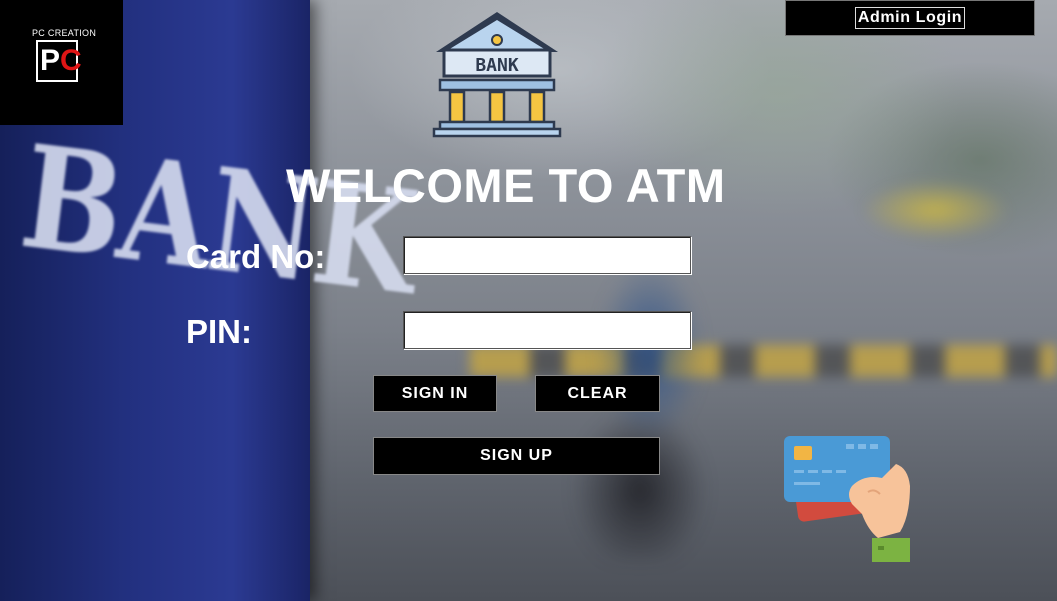 This screenshot has width=1057, height=601. Describe the element at coordinates (516, 456) in the screenshot. I see `sign-up-button: SIGN UP` at that location.